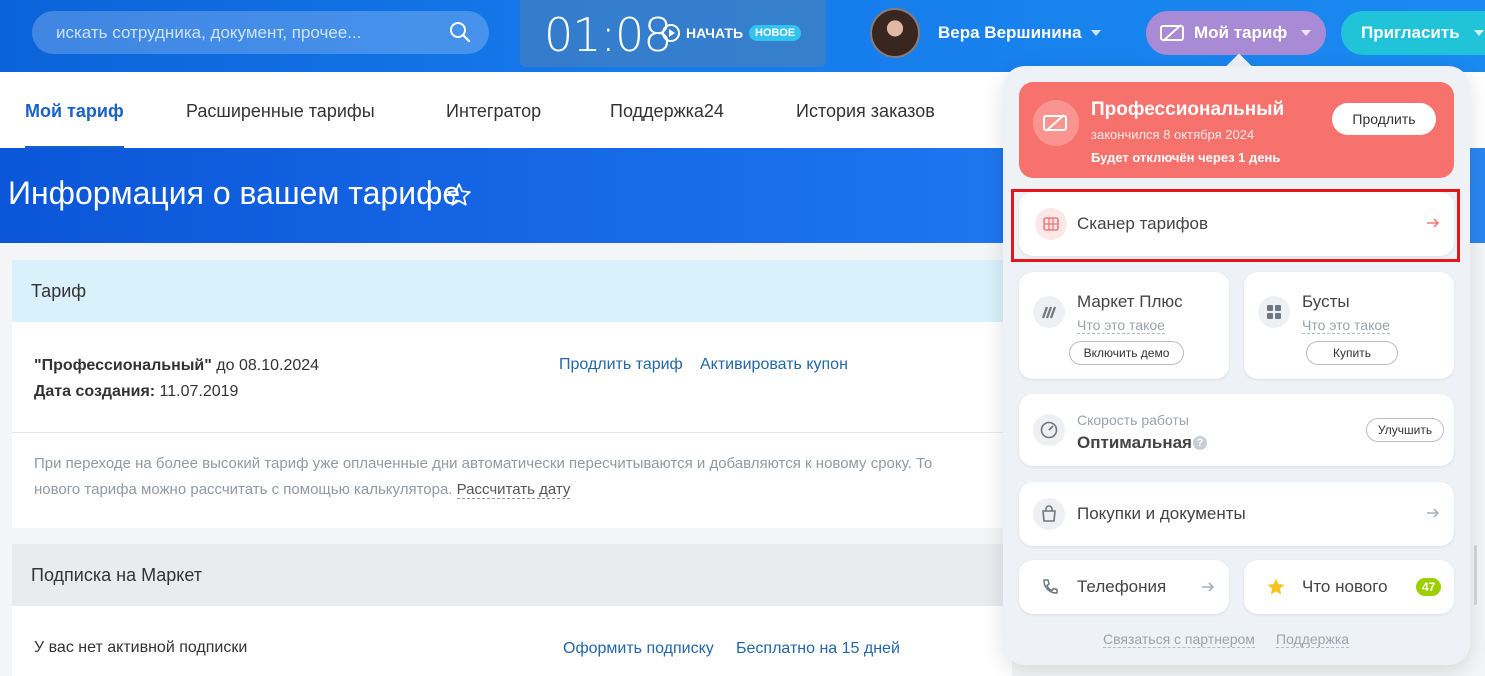 The image size is (1485, 676). Describe the element at coordinates (95, 391) in the screenshot. I see `created-label: Дата создания:` at that location.